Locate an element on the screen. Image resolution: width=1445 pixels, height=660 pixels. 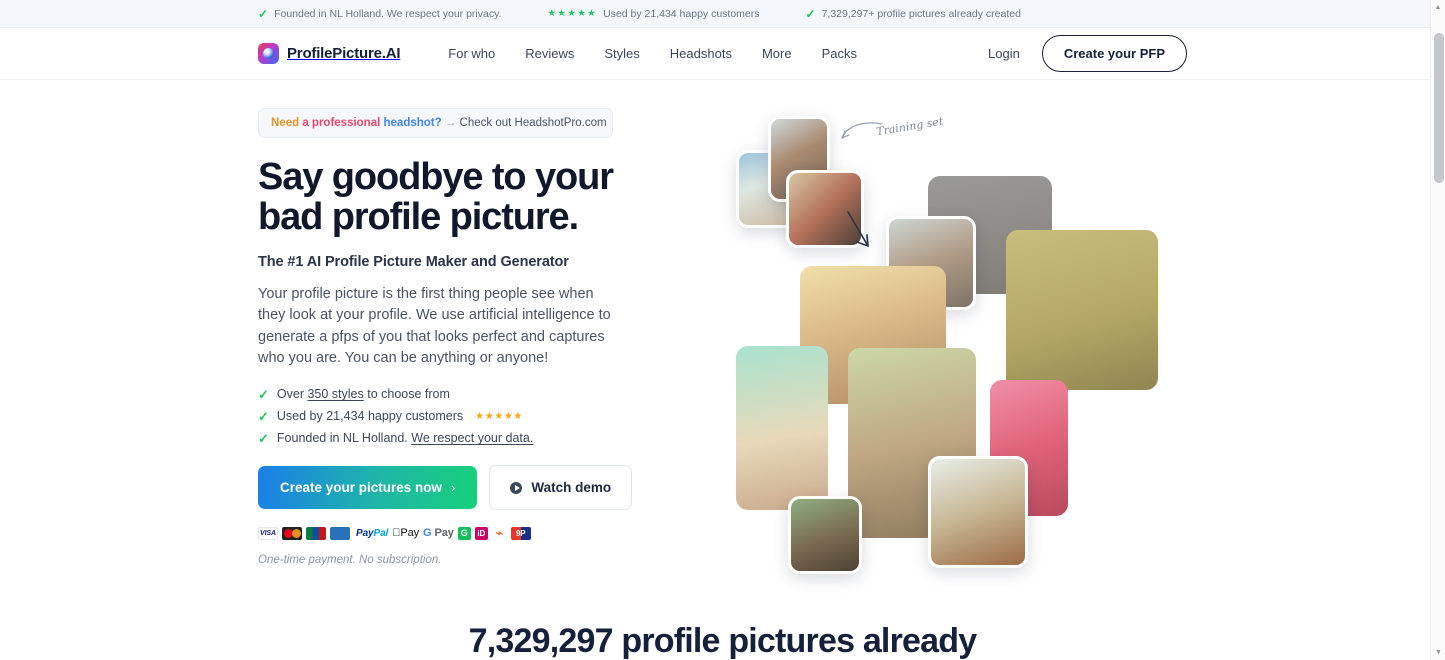
nav-item-for-who: For who is located at coordinates (471, 53).